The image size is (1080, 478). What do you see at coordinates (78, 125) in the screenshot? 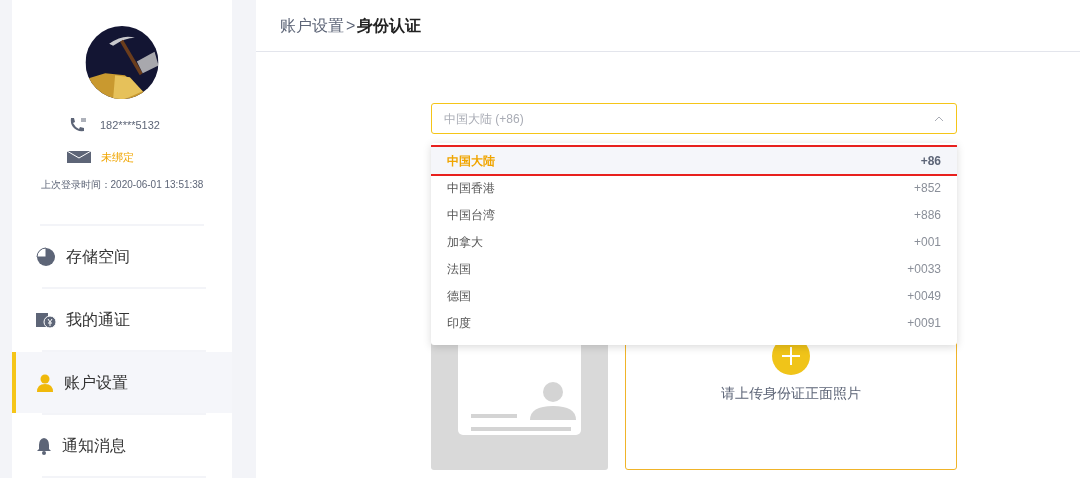
I see `phone-icon` at bounding box center [78, 125].